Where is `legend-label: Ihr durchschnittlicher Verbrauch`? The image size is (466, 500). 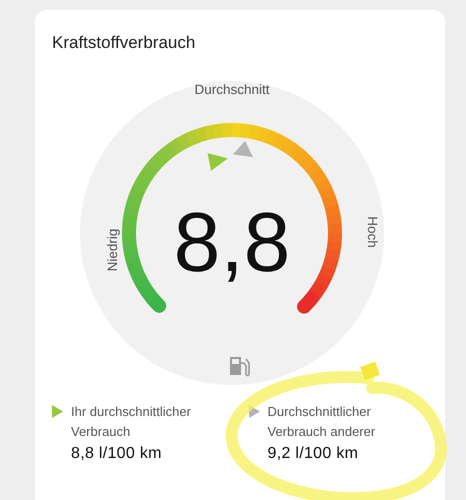
legend-label: Ihr durchschnittlicher Verbrauch is located at coordinates (131, 422).